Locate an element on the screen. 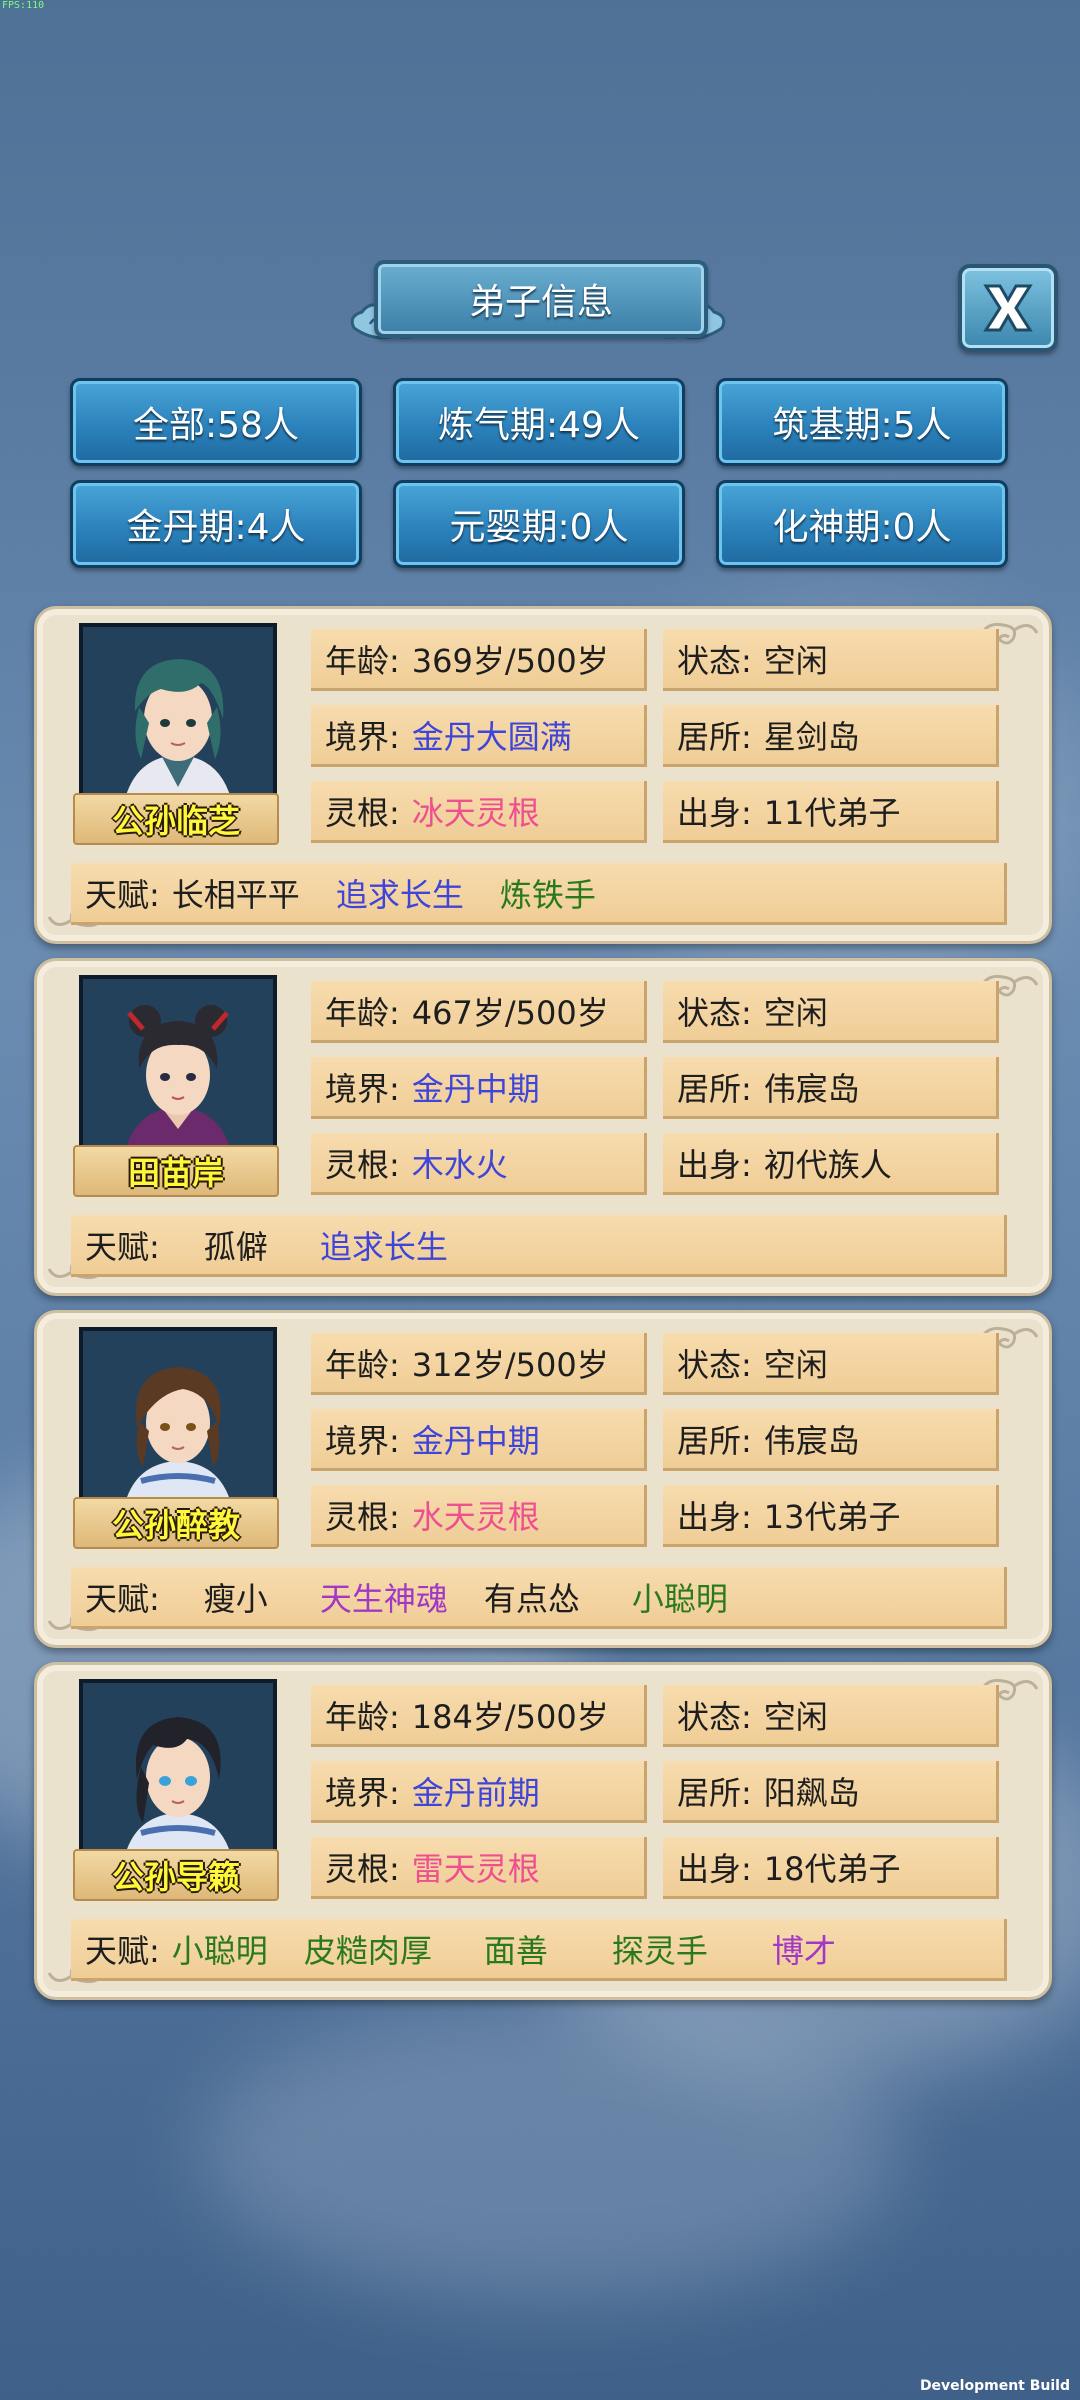 This screenshot has width=1080, height=2400. spirit-root-field: 灵根: 雷天灵根 is located at coordinates (479, 1868).